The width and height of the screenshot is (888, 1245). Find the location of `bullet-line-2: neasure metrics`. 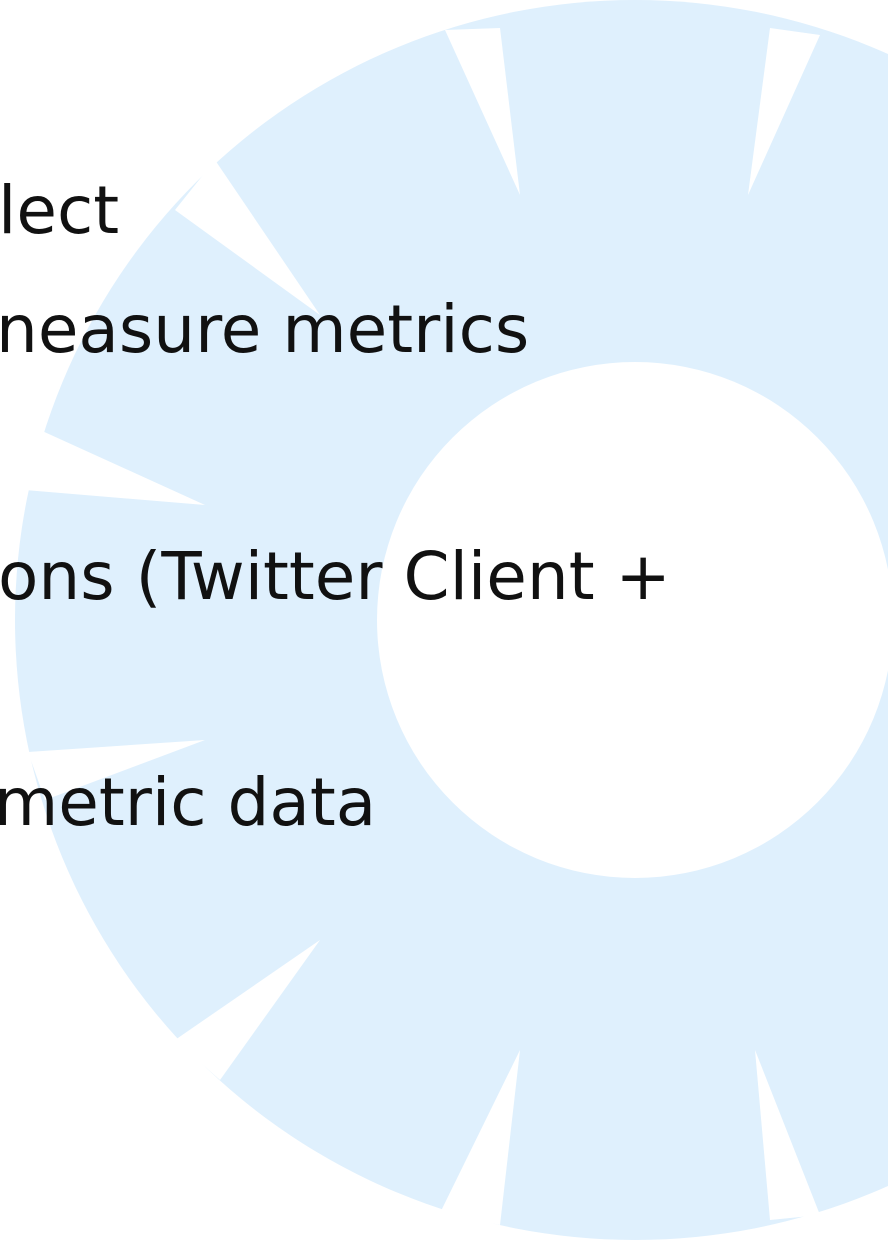

bullet-line-2: neasure metrics is located at coordinates (265, 329).